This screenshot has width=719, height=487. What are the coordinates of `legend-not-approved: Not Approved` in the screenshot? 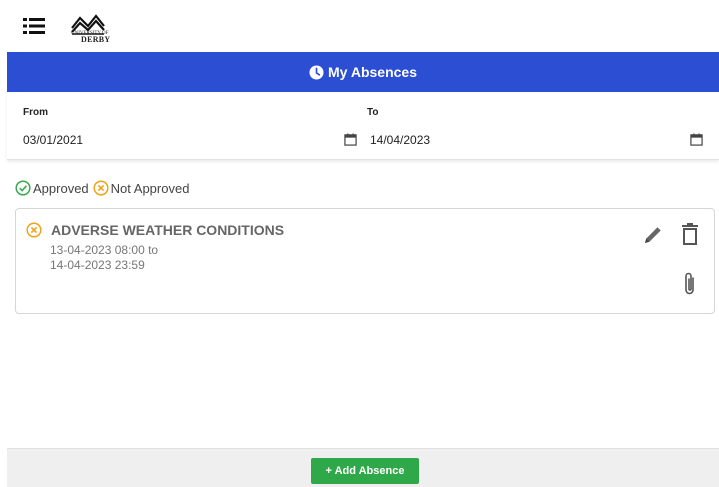 It's located at (141, 188).